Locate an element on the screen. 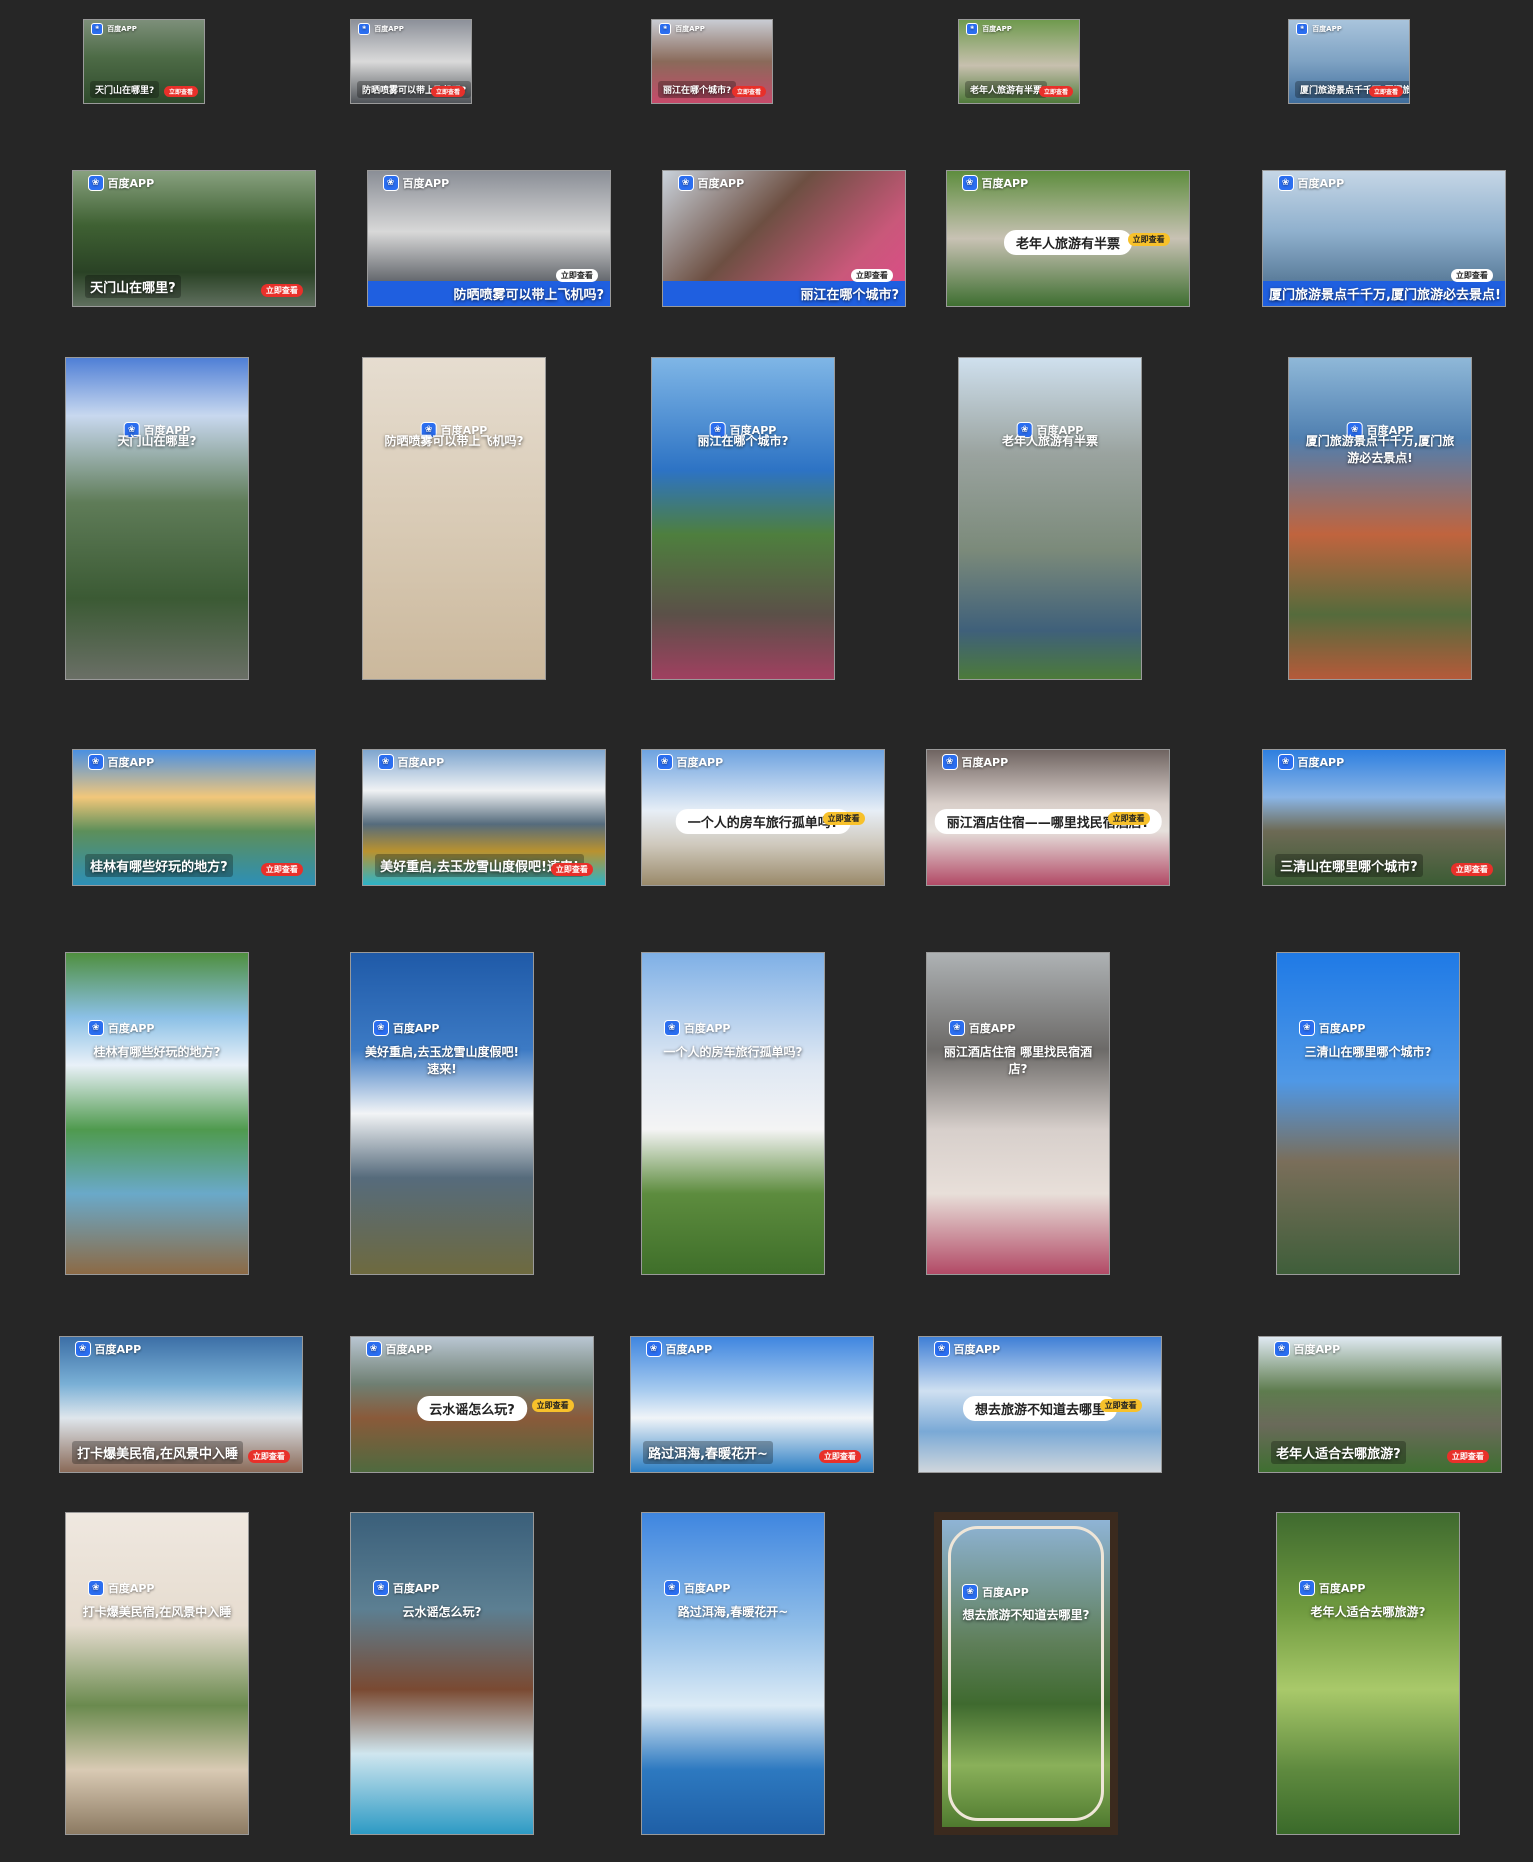 The height and width of the screenshot is (1862, 1533). ad-creative-13: ❀ 百度APP 丽江在哪个城市? is located at coordinates (743, 518).